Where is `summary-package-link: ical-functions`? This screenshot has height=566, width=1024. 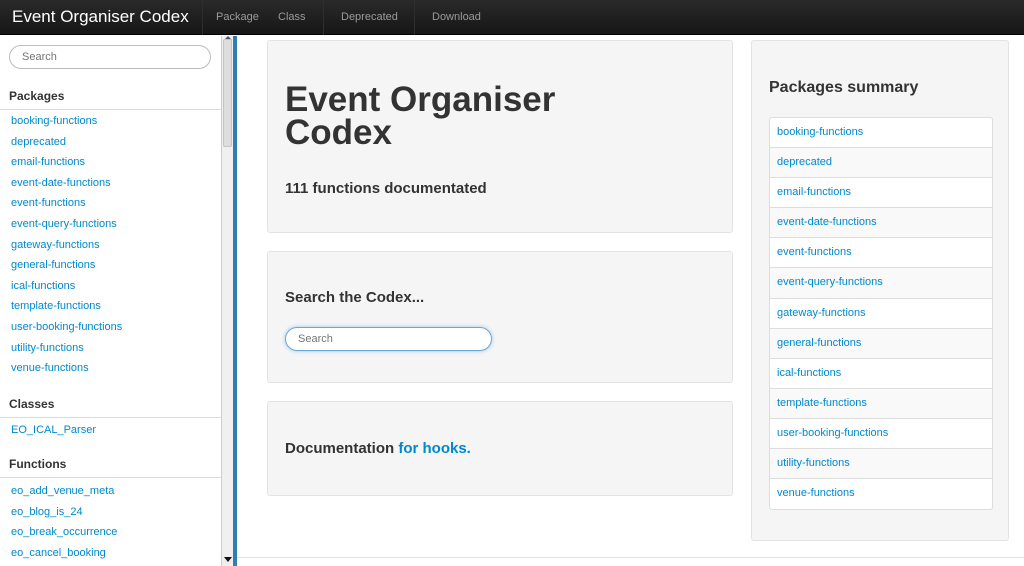
summary-package-link: ical-functions is located at coordinates (809, 373).